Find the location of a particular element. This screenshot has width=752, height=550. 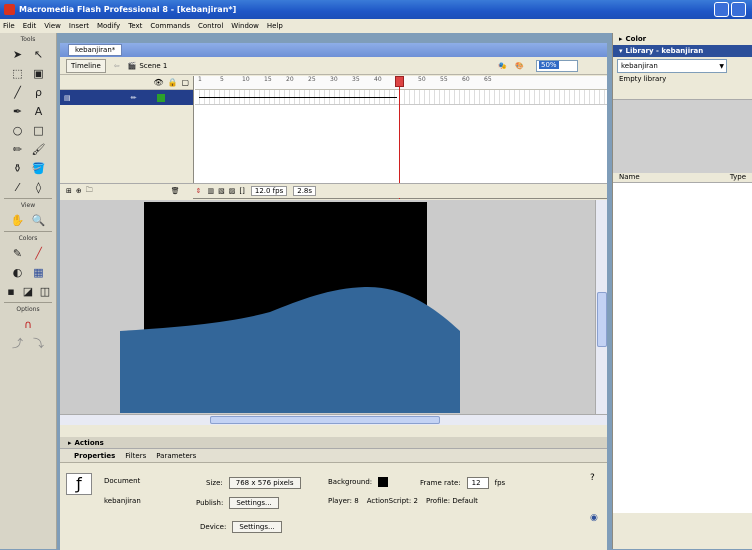

hand-tool-icon: ✋ is located at coordinates (18, 220).